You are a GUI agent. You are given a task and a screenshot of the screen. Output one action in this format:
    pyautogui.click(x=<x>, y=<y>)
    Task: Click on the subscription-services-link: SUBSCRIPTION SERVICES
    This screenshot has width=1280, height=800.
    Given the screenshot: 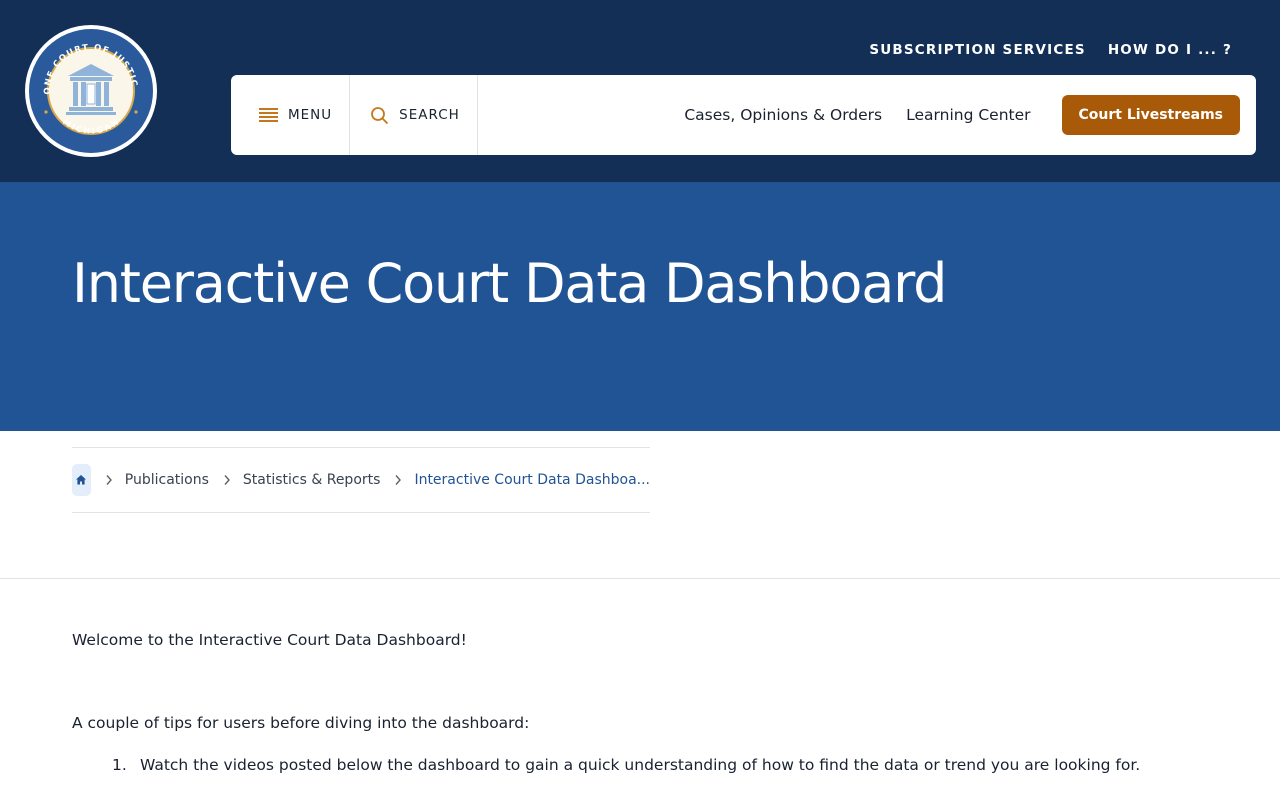 What is the action you would take?
    pyautogui.click(x=977, y=50)
    